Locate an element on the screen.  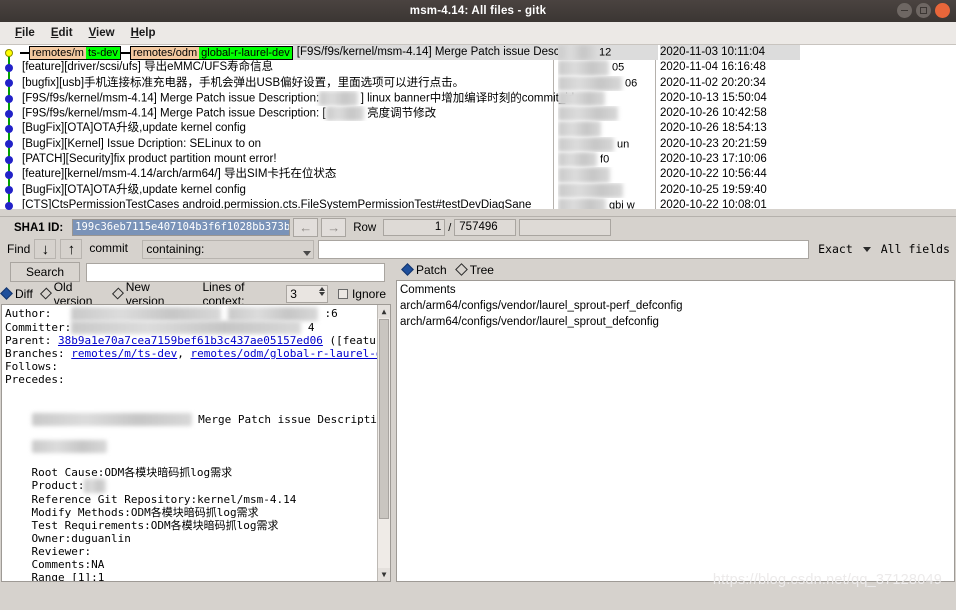
menu-view: View is located at coordinates (102, 33).